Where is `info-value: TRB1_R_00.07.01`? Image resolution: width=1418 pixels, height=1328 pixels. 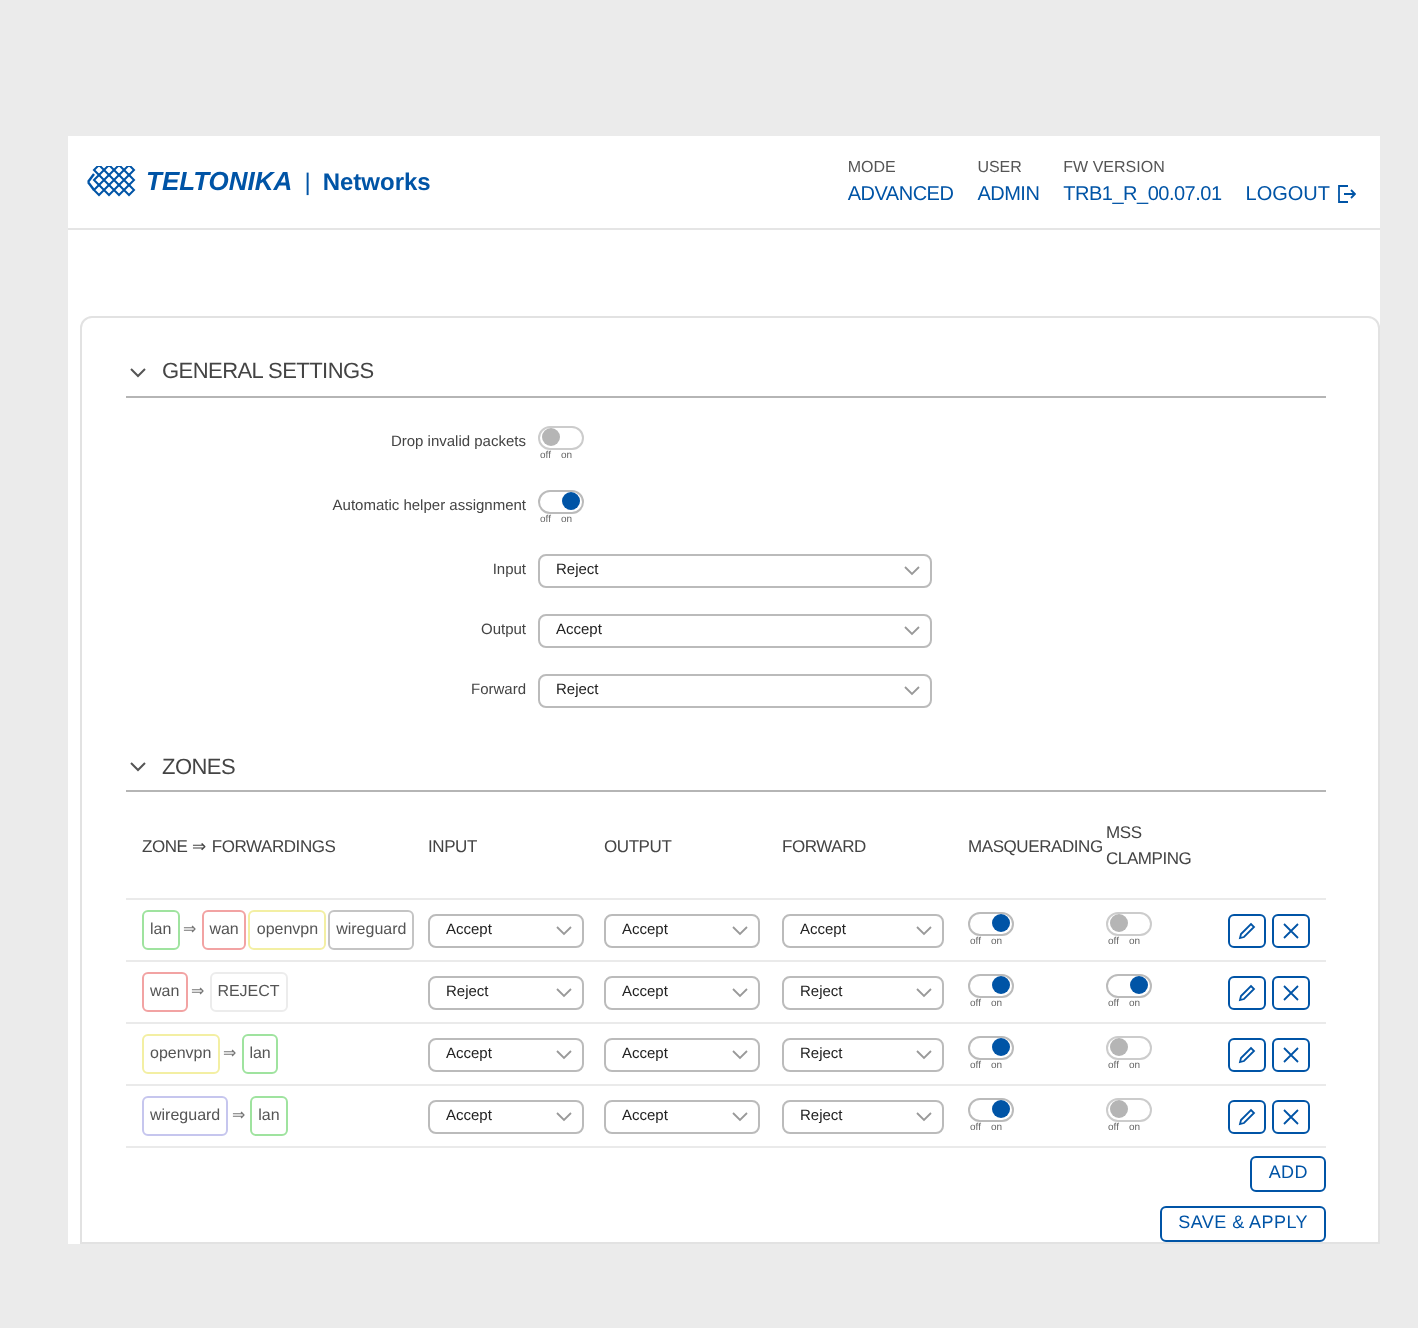
info-value: TRB1_R_00.07.01 is located at coordinates (1142, 195).